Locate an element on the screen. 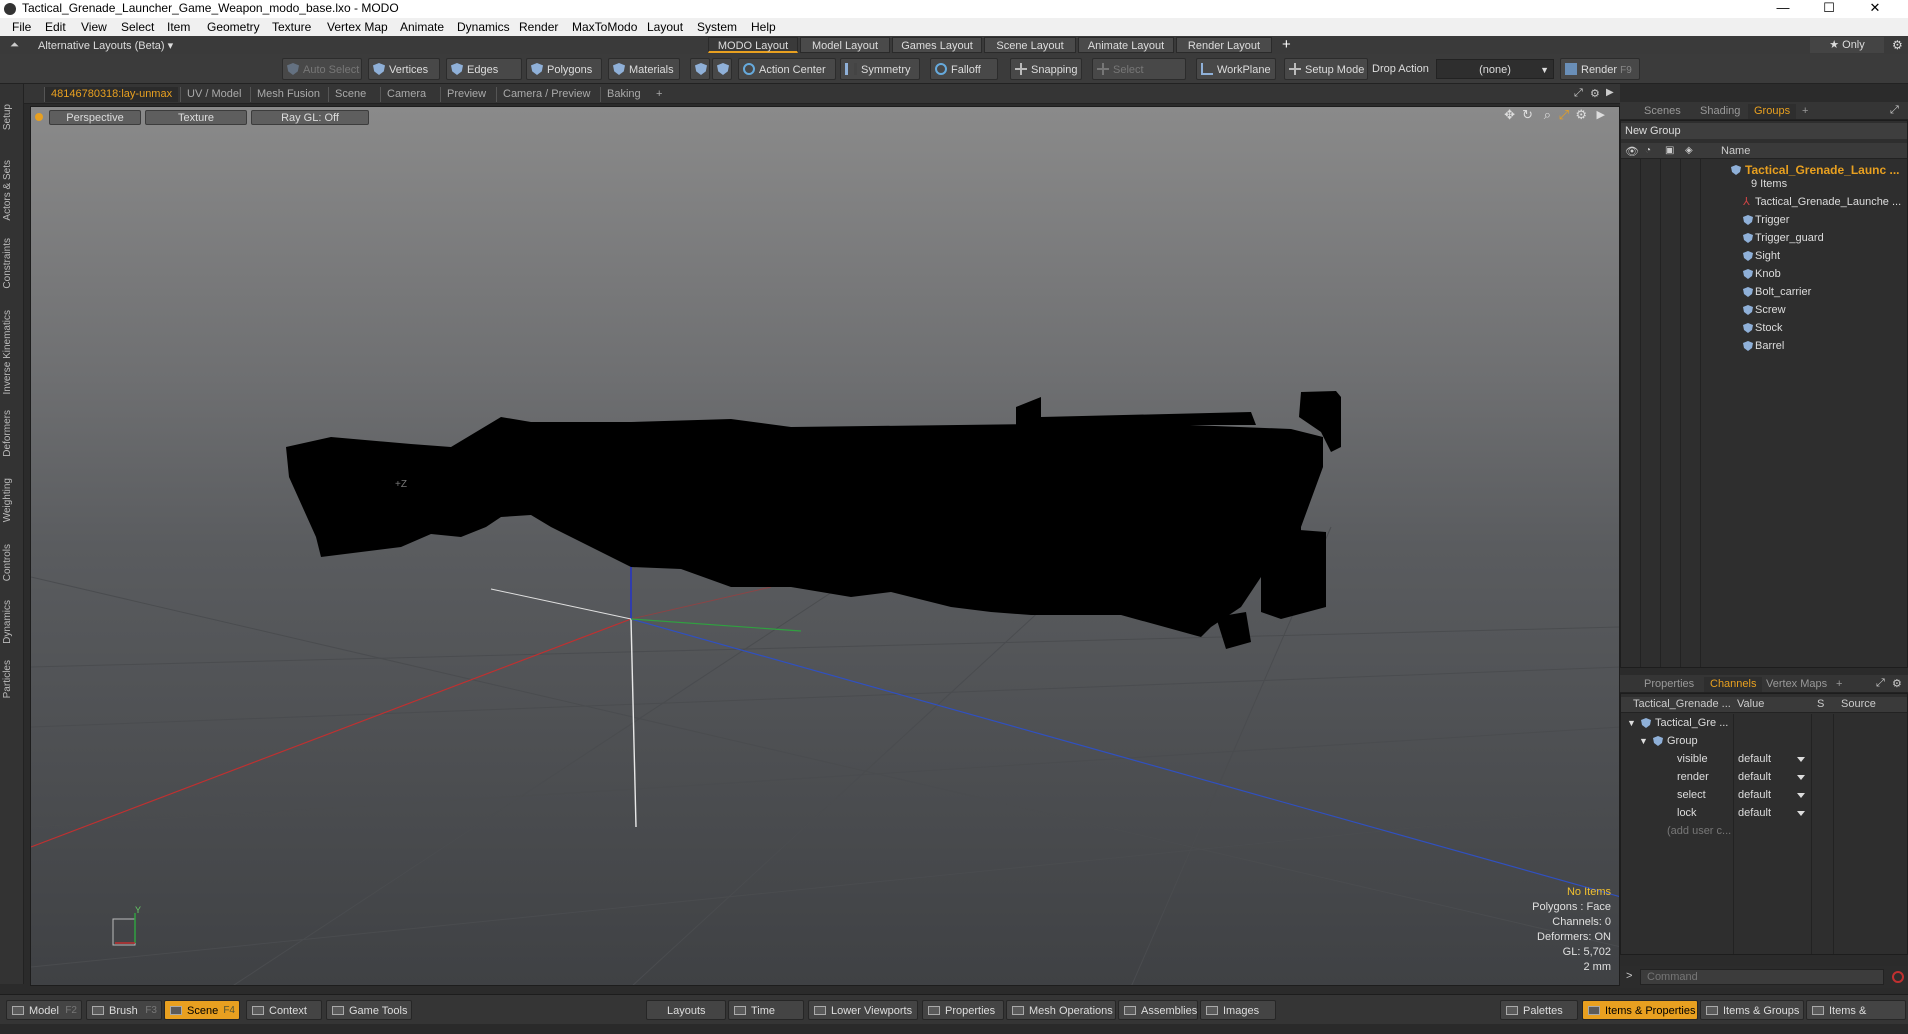  select-mode-b-button is located at coordinates (722, 69).